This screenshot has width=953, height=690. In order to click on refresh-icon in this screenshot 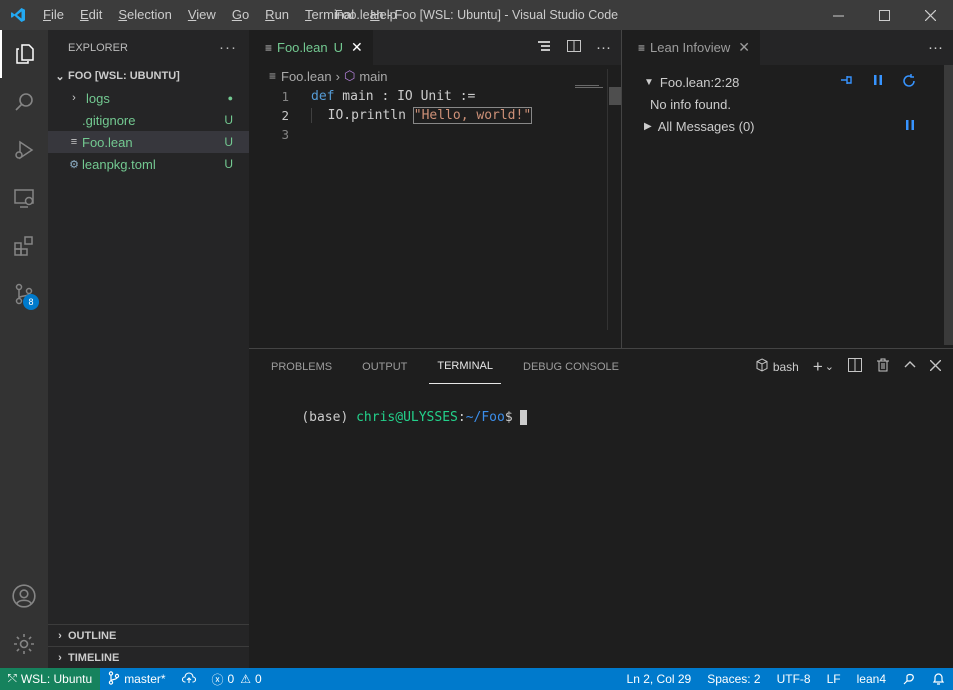, I will do `click(909, 82)`.